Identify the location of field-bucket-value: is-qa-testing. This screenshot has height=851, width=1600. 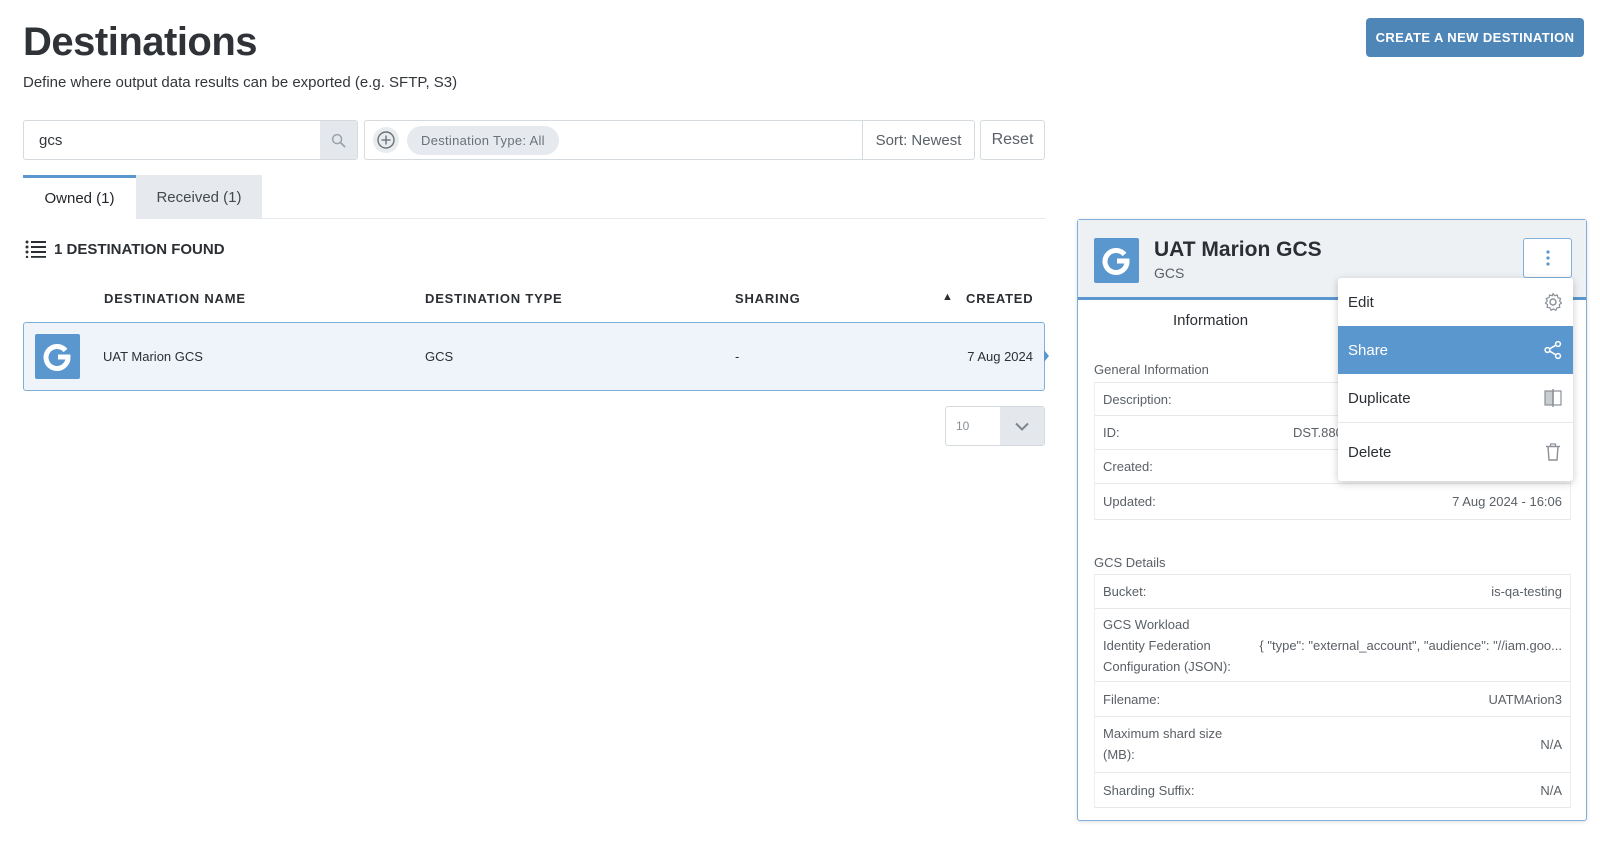
(1526, 591).